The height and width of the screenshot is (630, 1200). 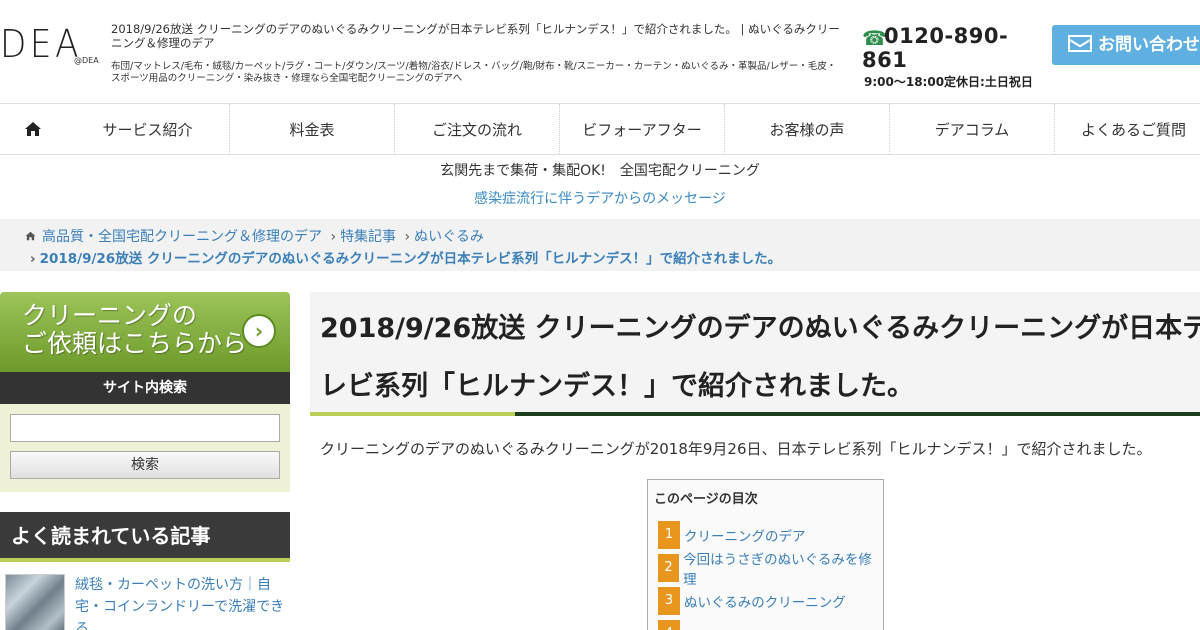 What do you see at coordinates (874, 38) in the screenshot?
I see `phone-icon: ☎` at bounding box center [874, 38].